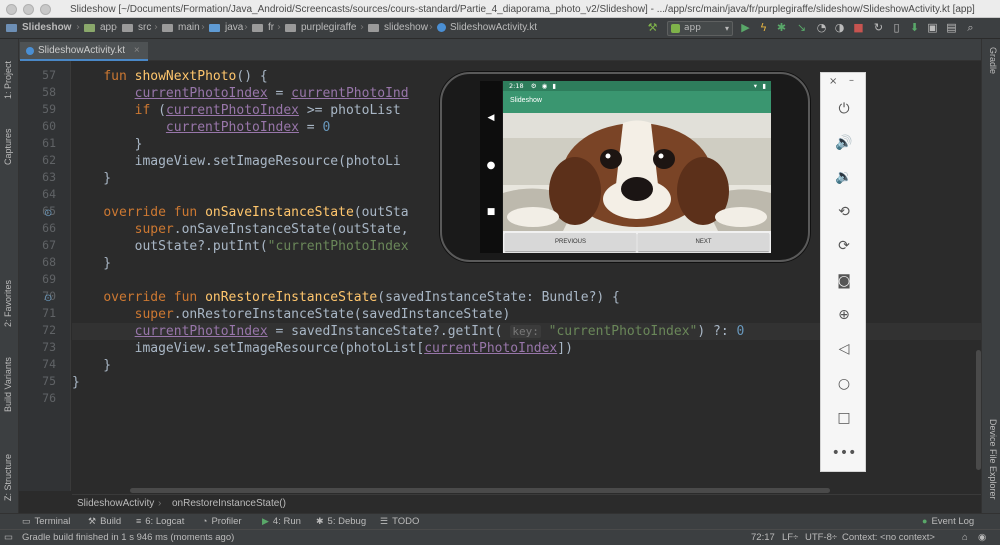  What do you see at coordinates (839, 27) in the screenshot?
I see `coverage-icon: ◑` at bounding box center [839, 27].